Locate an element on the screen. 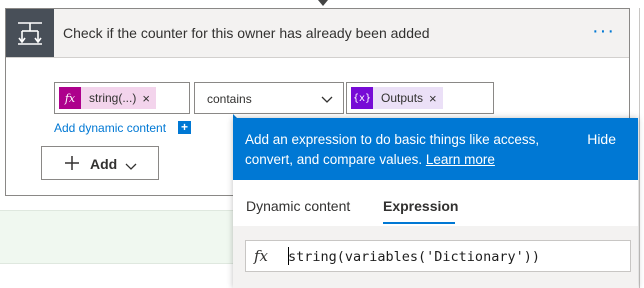 Image resolution: width=644 pixels, height=288 pixels. condition-left-field: fx string(...) × is located at coordinates (122, 98).